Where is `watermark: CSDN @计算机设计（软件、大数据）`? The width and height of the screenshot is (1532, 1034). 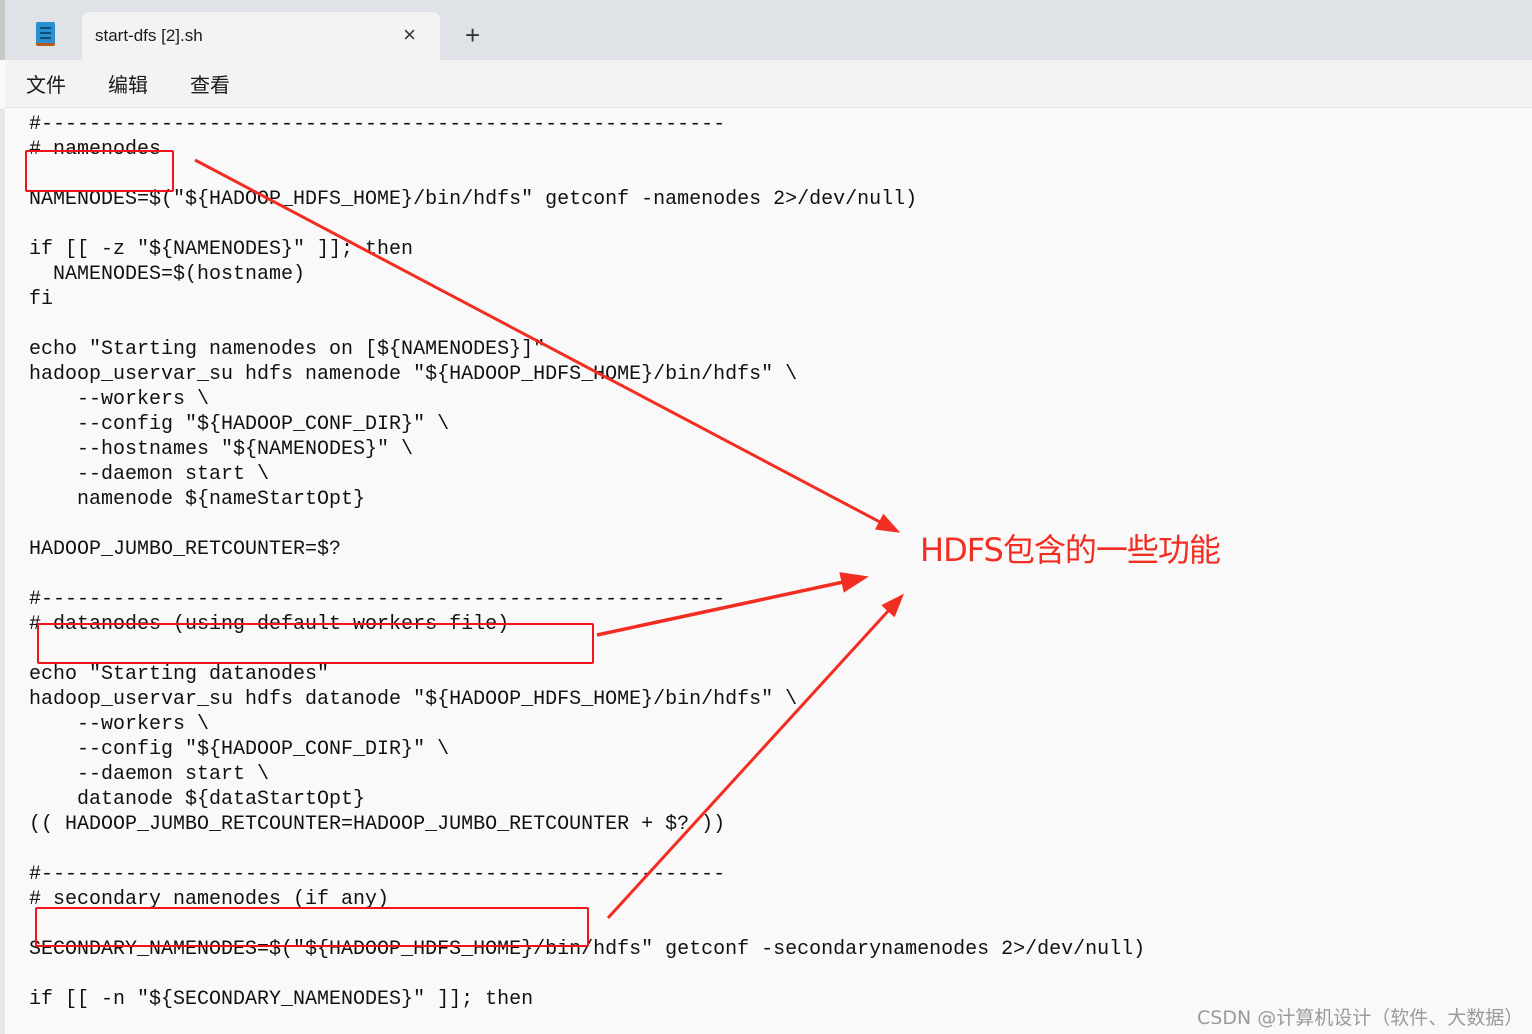 watermark: CSDN @计算机设计（软件、大数据） is located at coordinates (1360, 1018).